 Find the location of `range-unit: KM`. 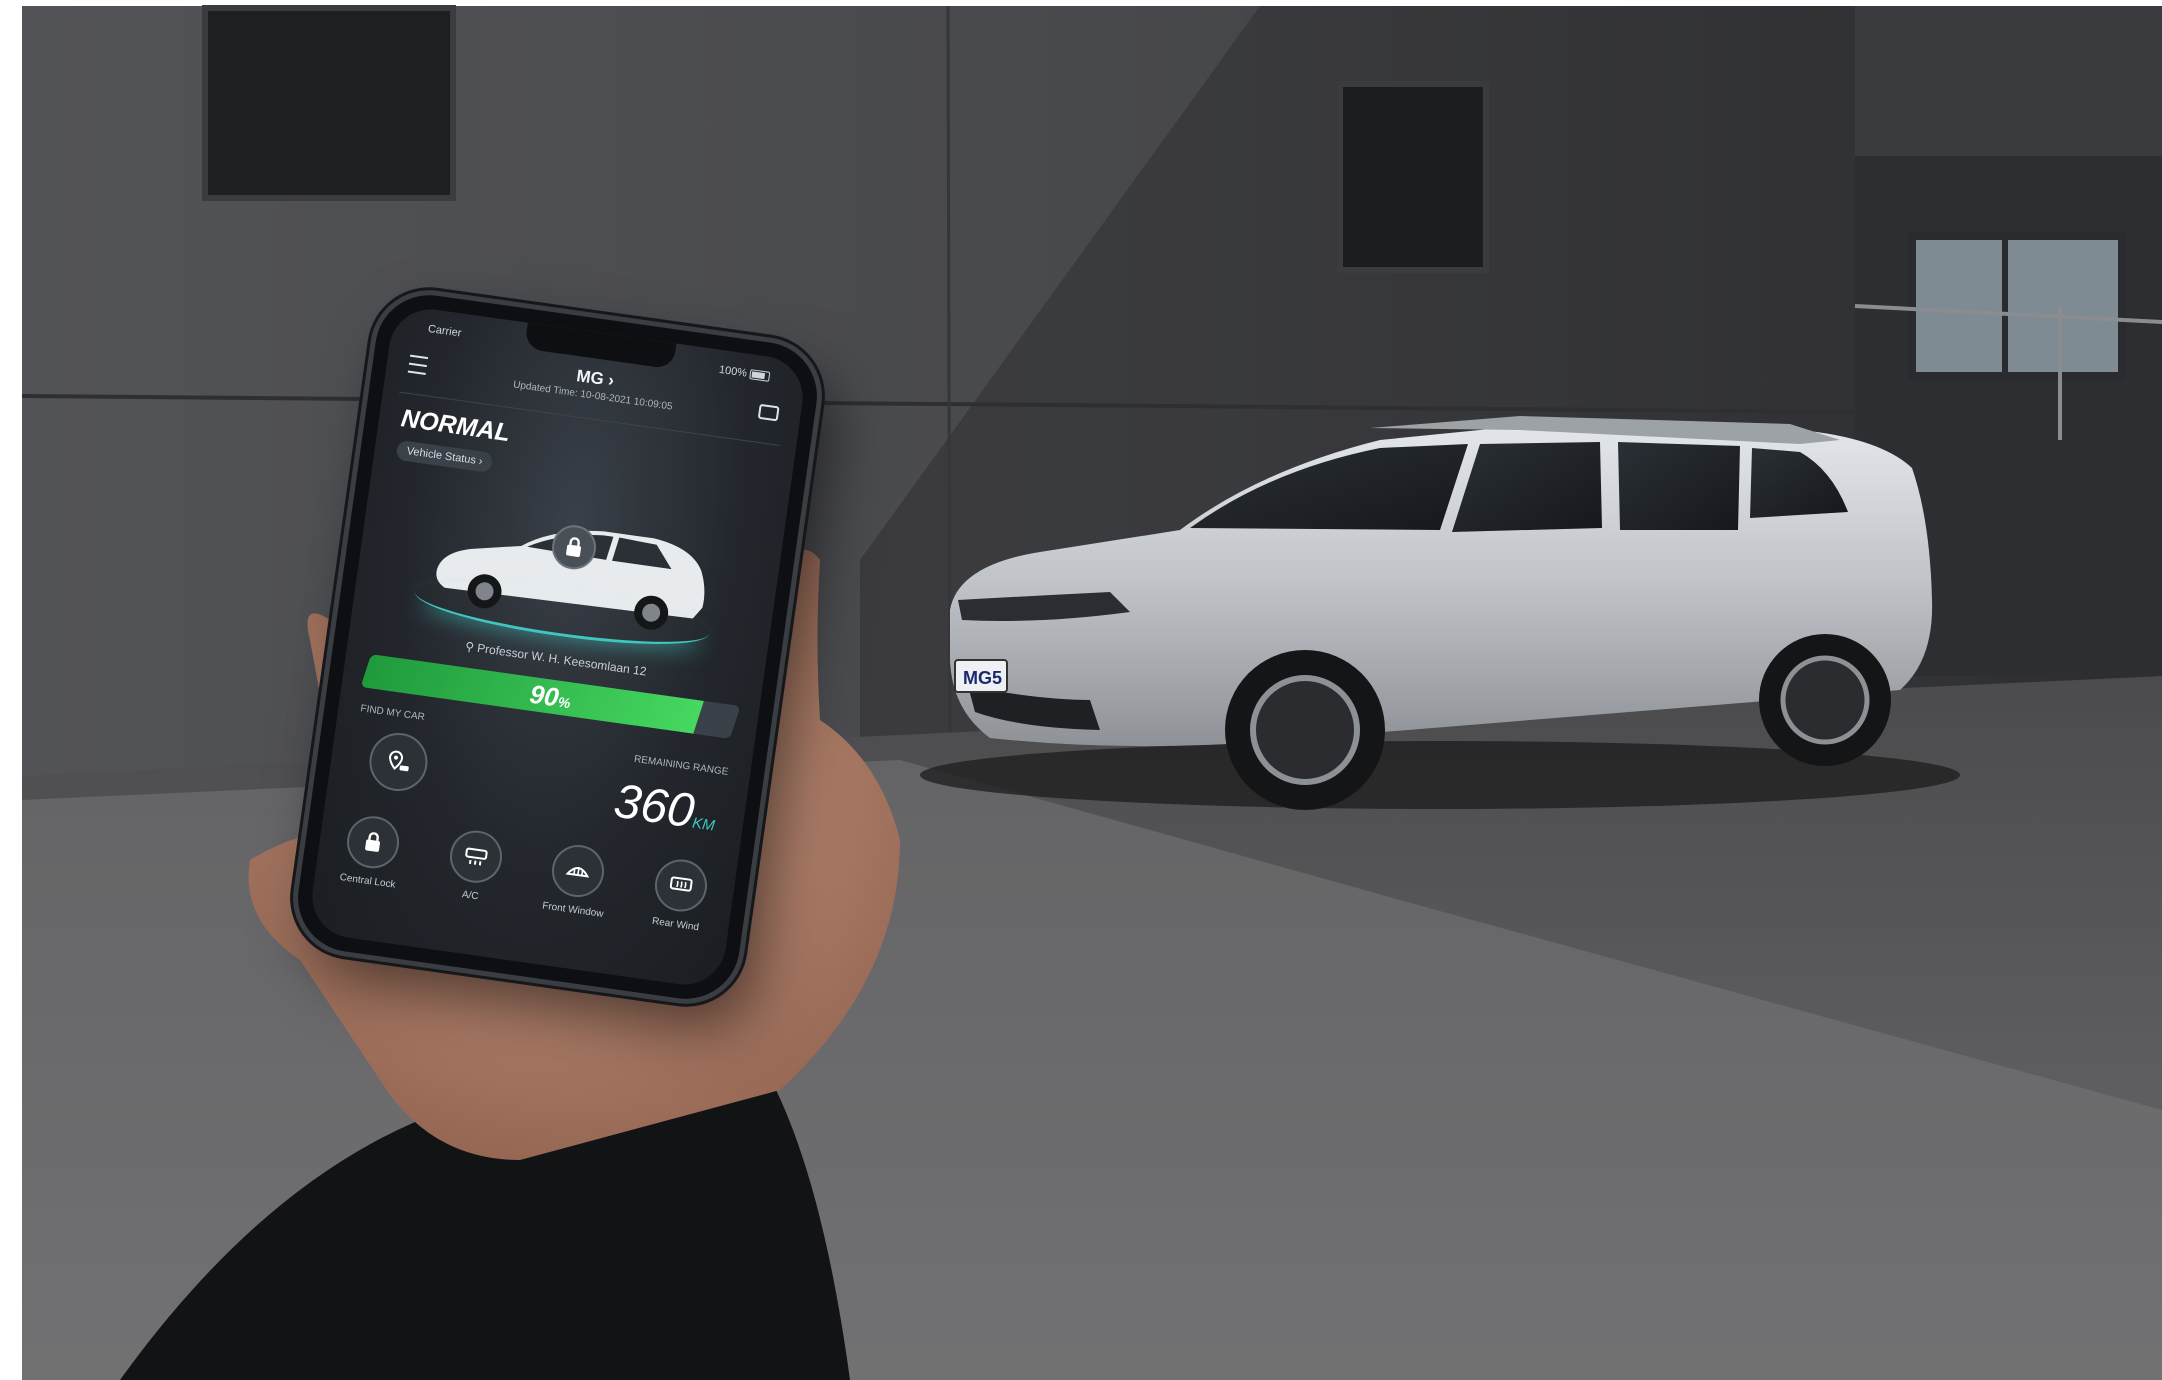

range-unit: KM is located at coordinates (703, 824).